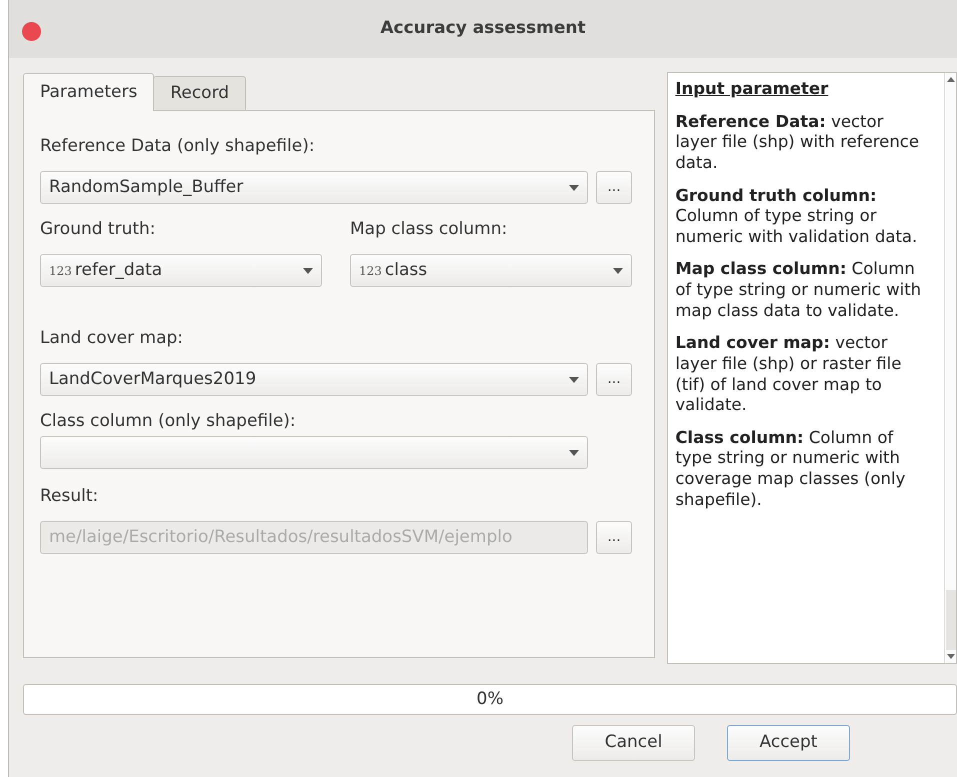 The width and height of the screenshot is (957, 777). What do you see at coordinates (98, 229) in the screenshot?
I see `field-label: Ground truth:` at bounding box center [98, 229].